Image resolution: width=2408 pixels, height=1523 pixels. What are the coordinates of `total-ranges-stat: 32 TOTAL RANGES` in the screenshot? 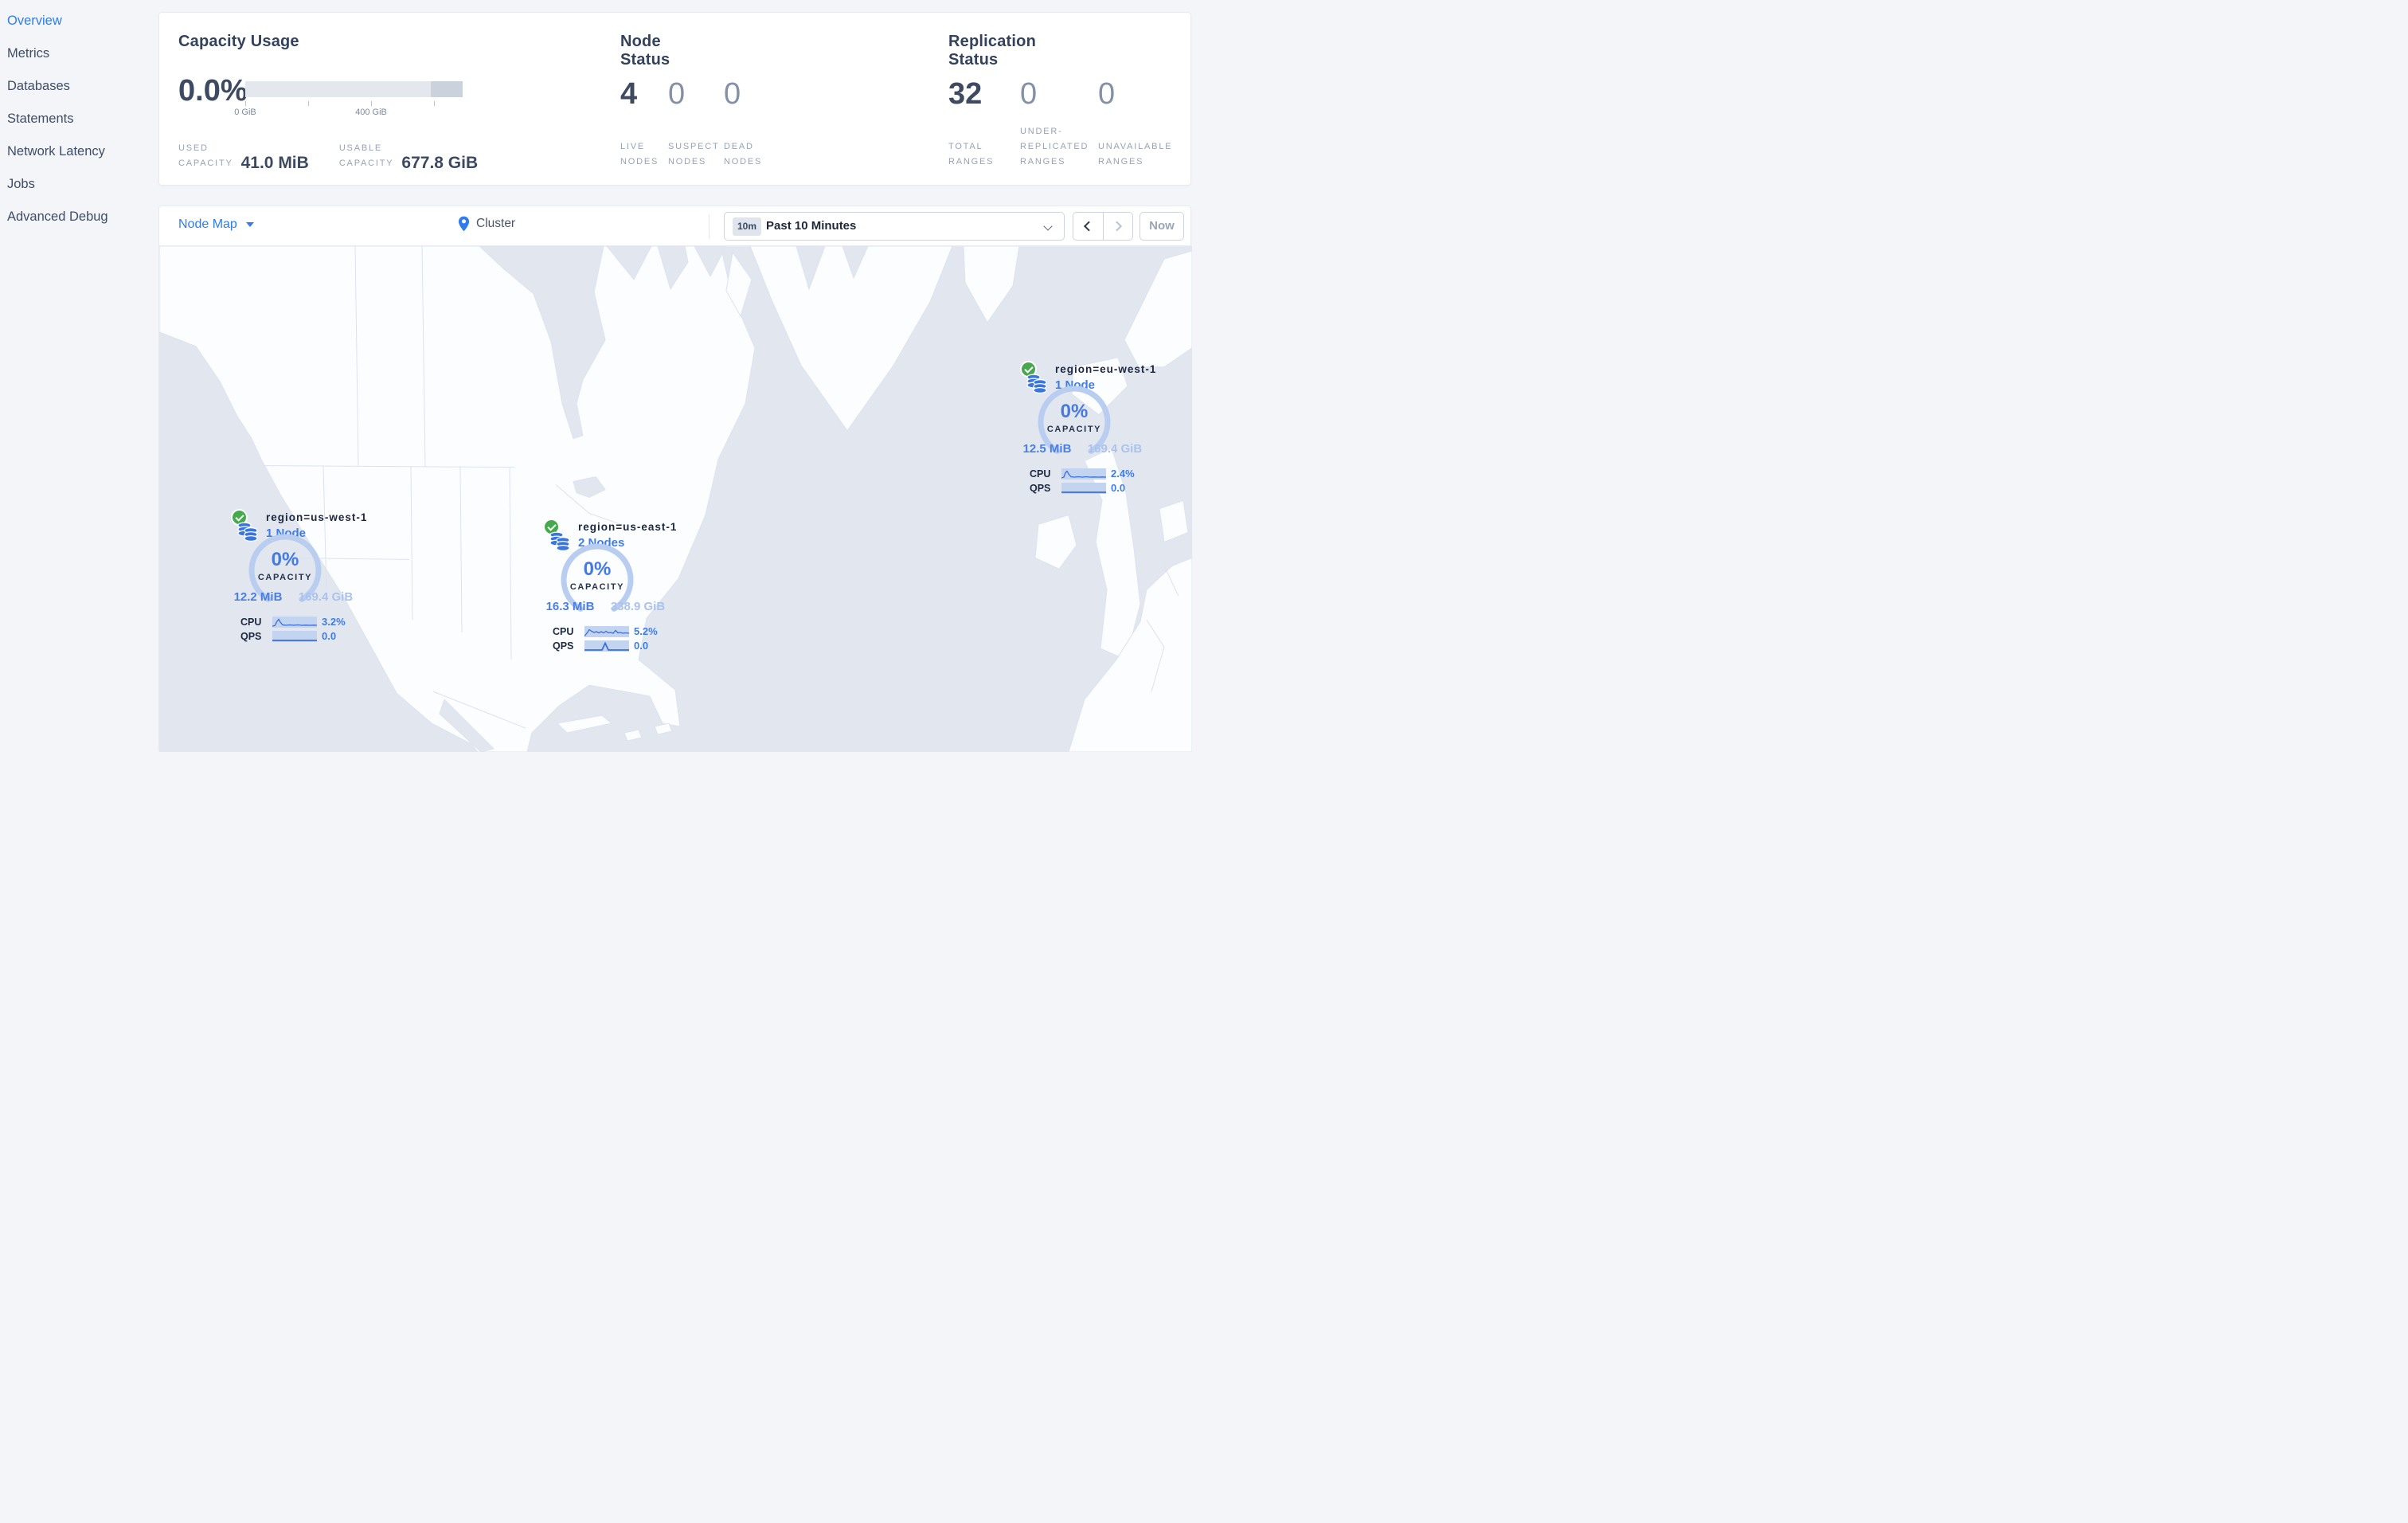 It's located at (979, 123).